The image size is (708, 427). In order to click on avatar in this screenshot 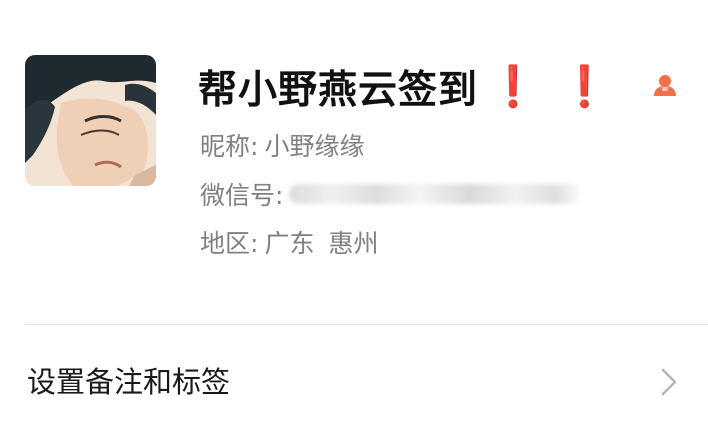, I will do `click(90, 120)`.